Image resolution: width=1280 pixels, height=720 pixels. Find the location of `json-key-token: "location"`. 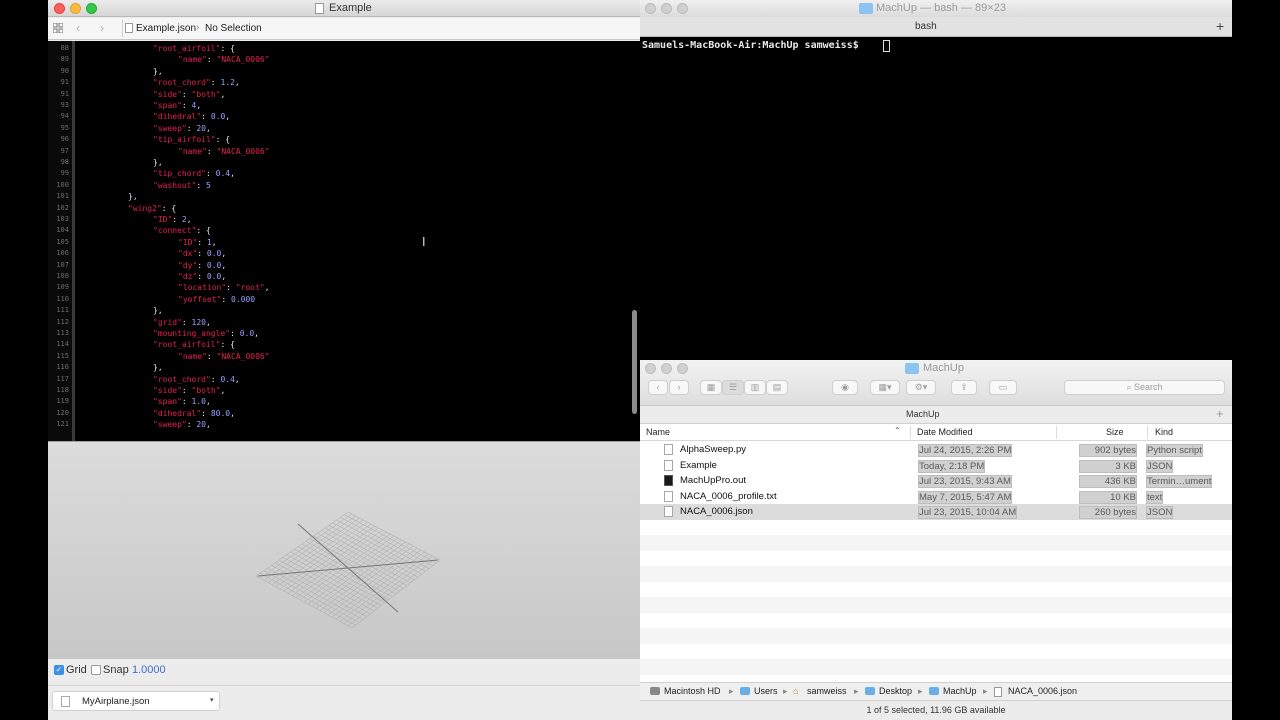

json-key-token: "location" is located at coordinates (202, 288).